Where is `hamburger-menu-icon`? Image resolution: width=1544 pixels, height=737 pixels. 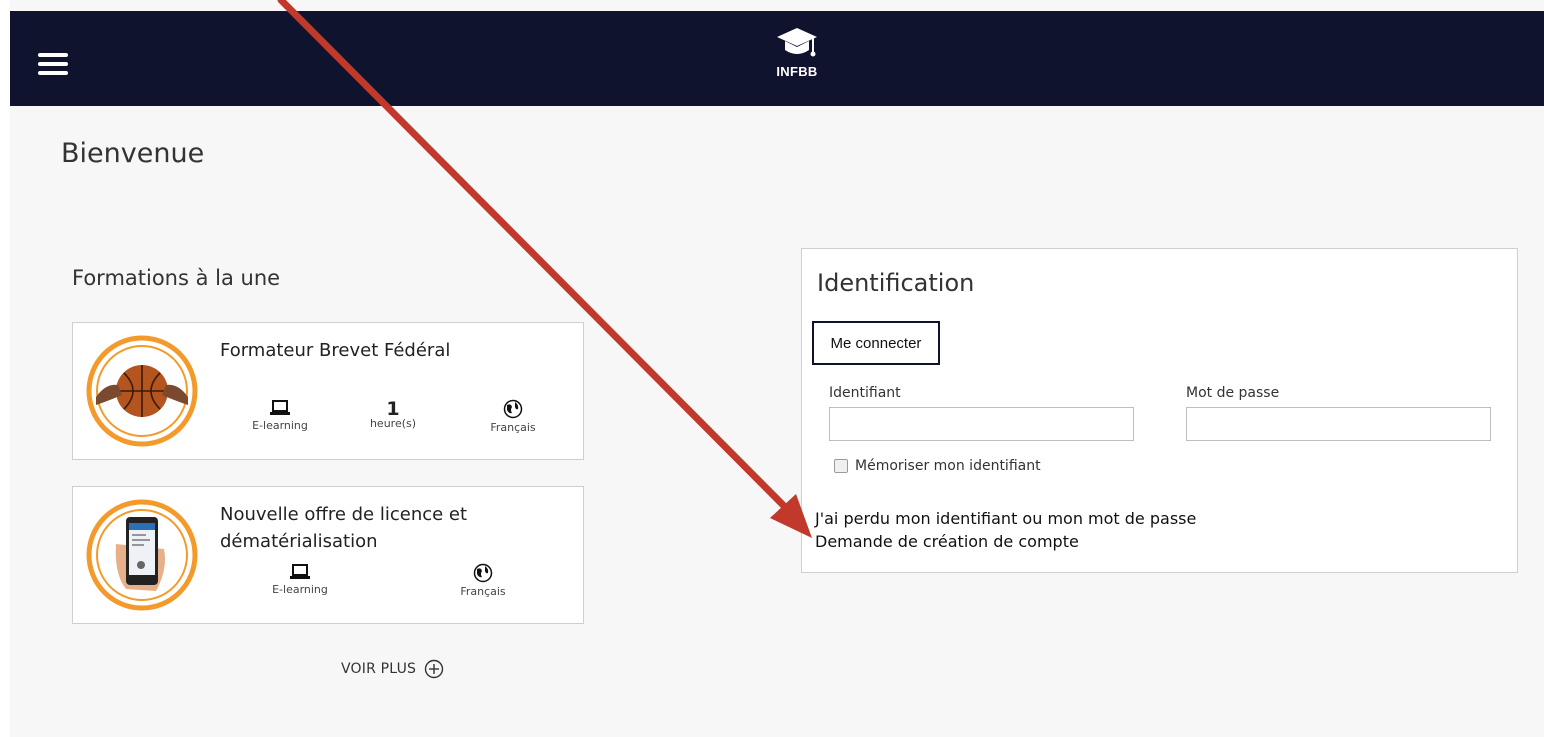 hamburger-menu-icon is located at coordinates (53, 64).